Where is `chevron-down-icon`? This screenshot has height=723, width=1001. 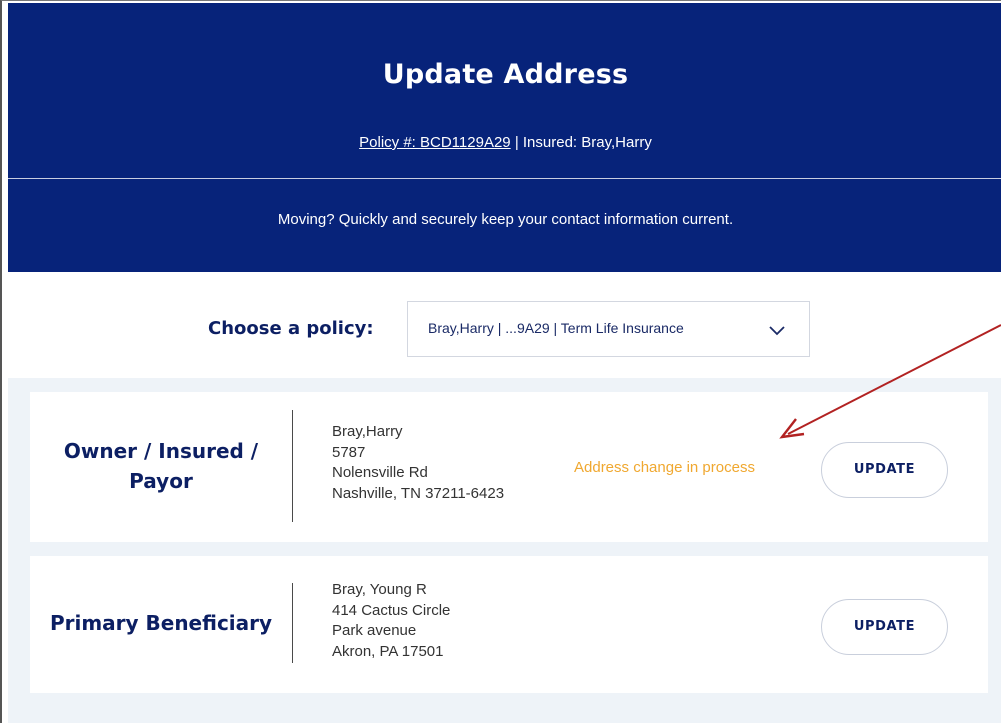 chevron-down-icon is located at coordinates (777, 331).